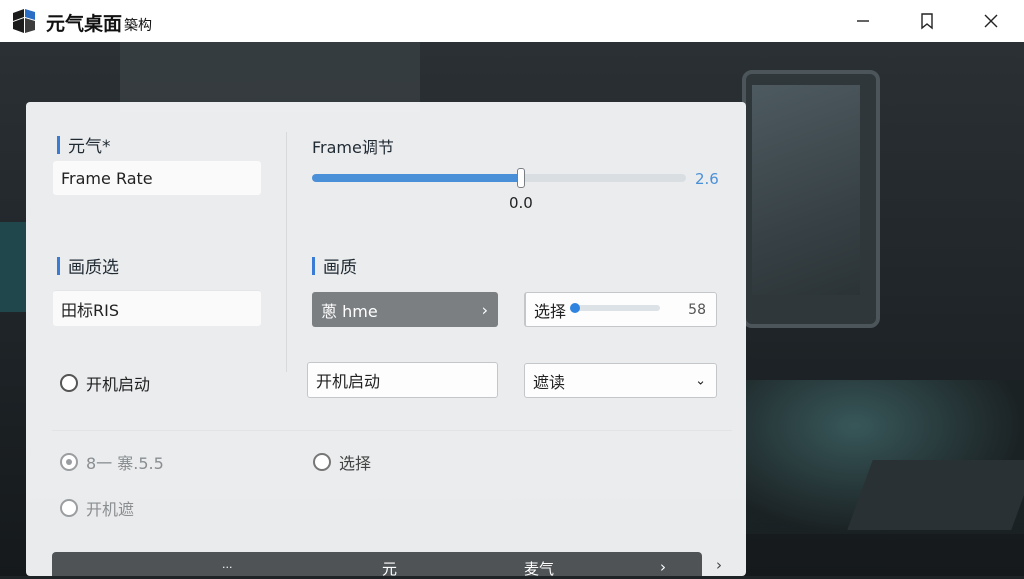 The height and width of the screenshot is (579, 1024). Describe the element at coordinates (90, 310) in the screenshot. I see `quality-field-value: 田标RIS` at that location.